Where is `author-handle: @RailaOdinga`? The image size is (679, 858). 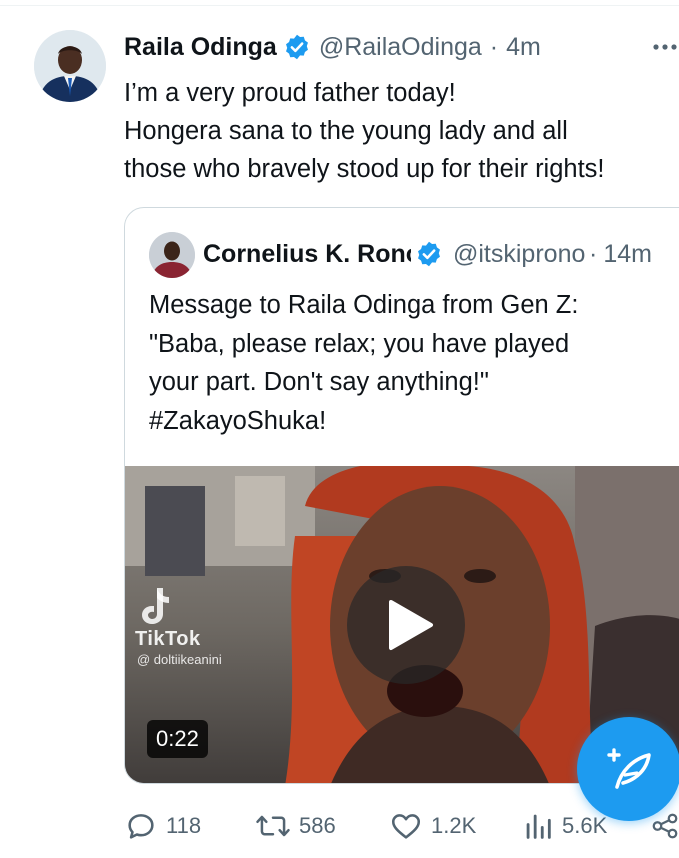
author-handle: @RailaOdinga is located at coordinates (400, 47).